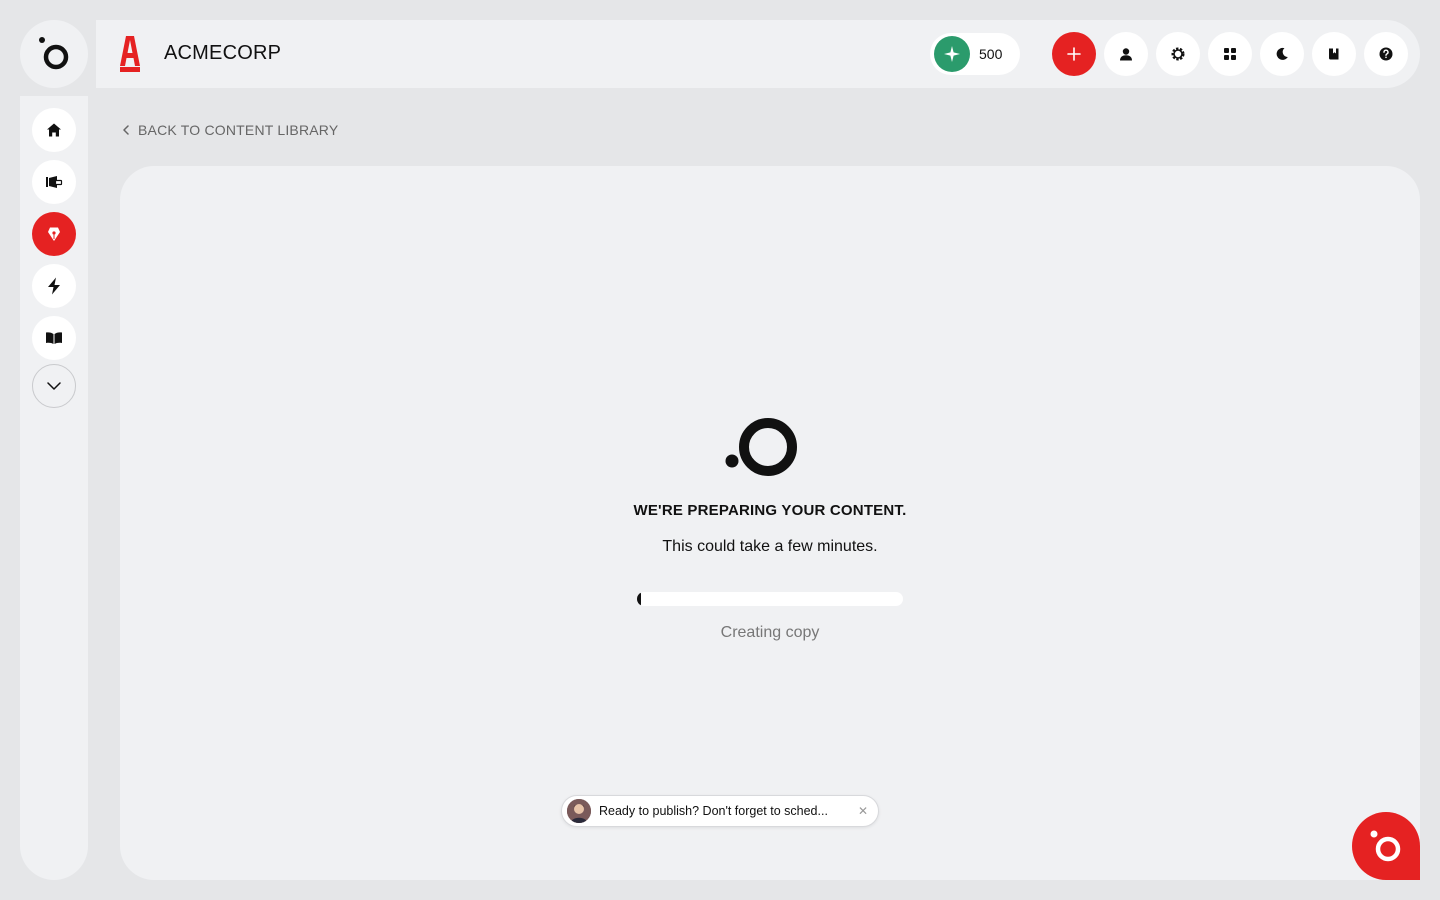 The image size is (1440, 900). I want to click on grid-icon, so click(1230, 54).